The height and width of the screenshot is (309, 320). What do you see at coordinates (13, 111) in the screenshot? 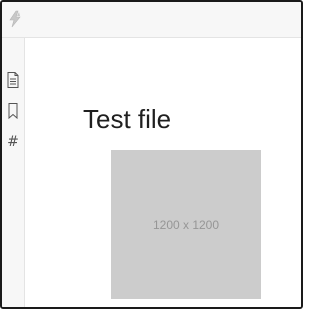
I see `bookmark-icon` at bounding box center [13, 111].